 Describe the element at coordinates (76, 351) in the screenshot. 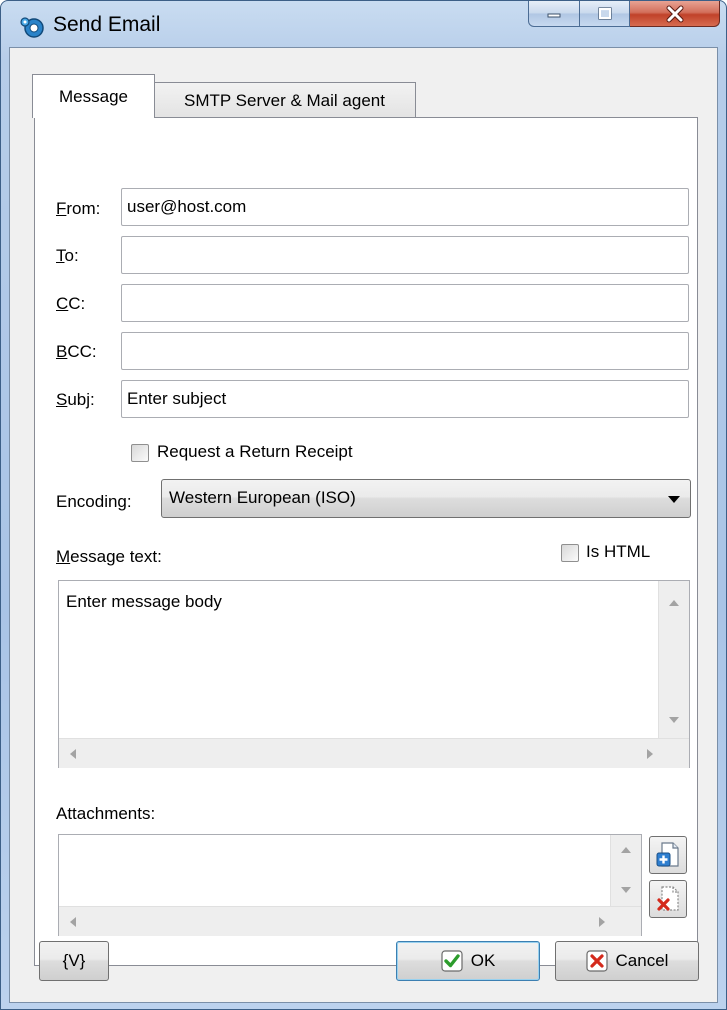

I see `bcc-label: BCC:` at that location.